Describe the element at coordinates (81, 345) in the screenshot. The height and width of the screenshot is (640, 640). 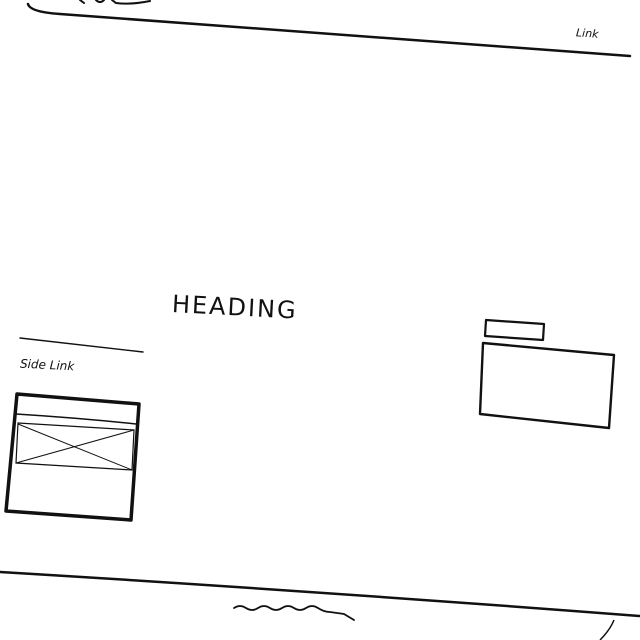
I see `sidebar-divider` at that location.